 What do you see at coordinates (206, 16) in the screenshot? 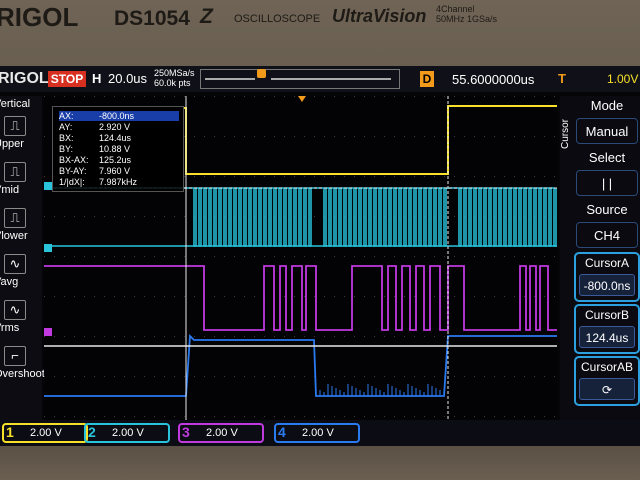
I see `brand-model-suffix: Z` at bounding box center [206, 16].